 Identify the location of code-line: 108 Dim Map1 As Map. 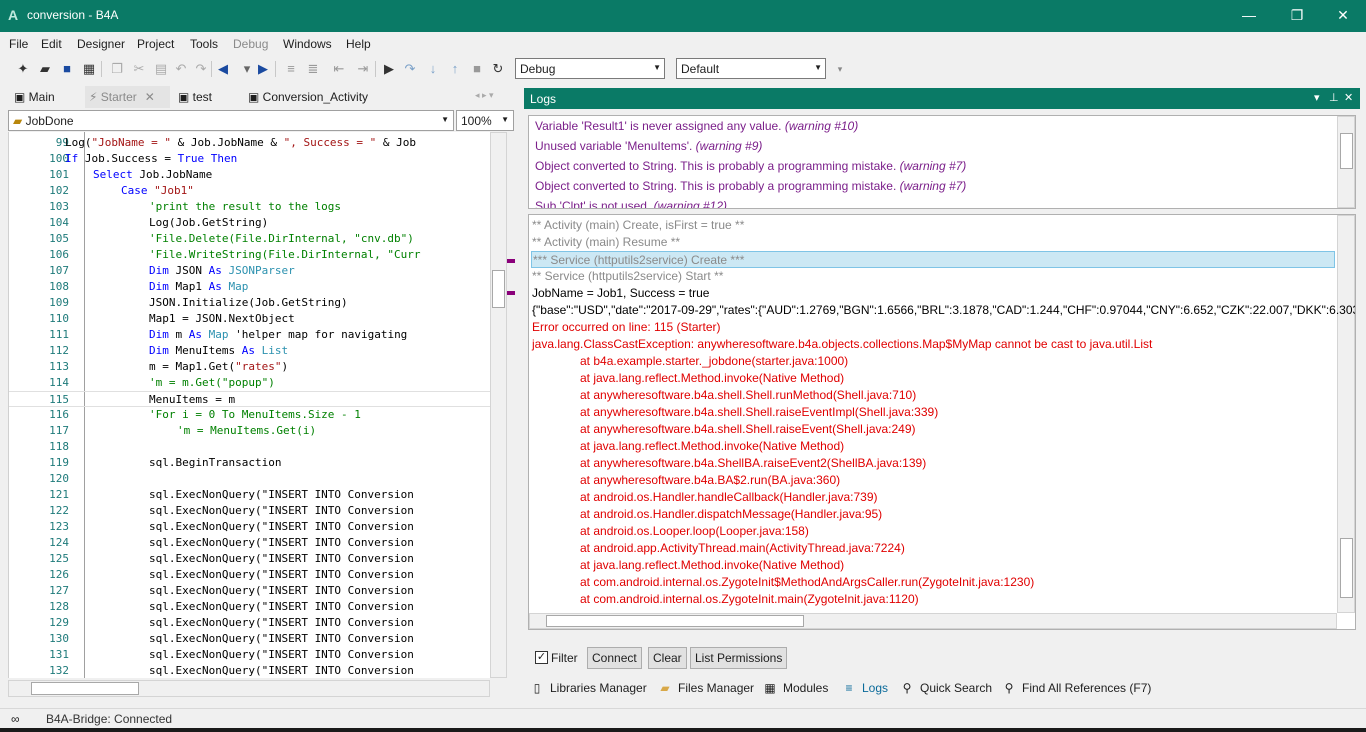
(249, 287).